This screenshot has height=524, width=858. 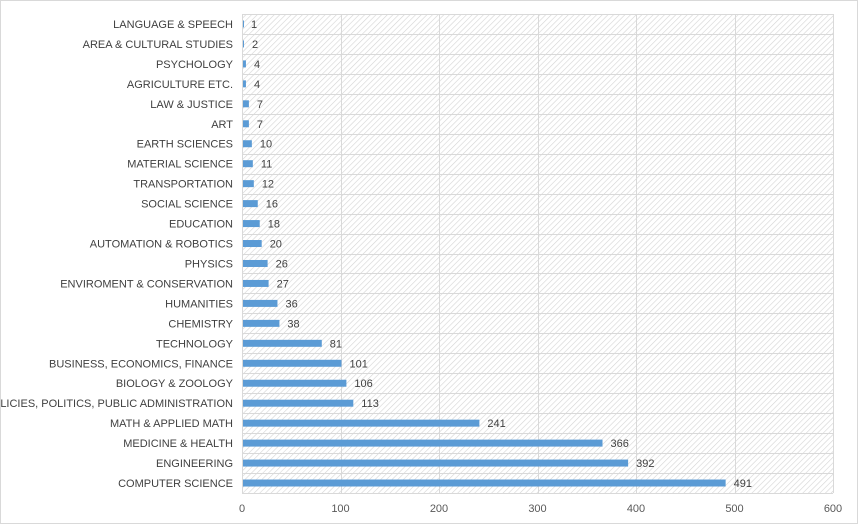 What do you see at coordinates (254, 25) in the screenshot?
I see `data-label: 1` at bounding box center [254, 25].